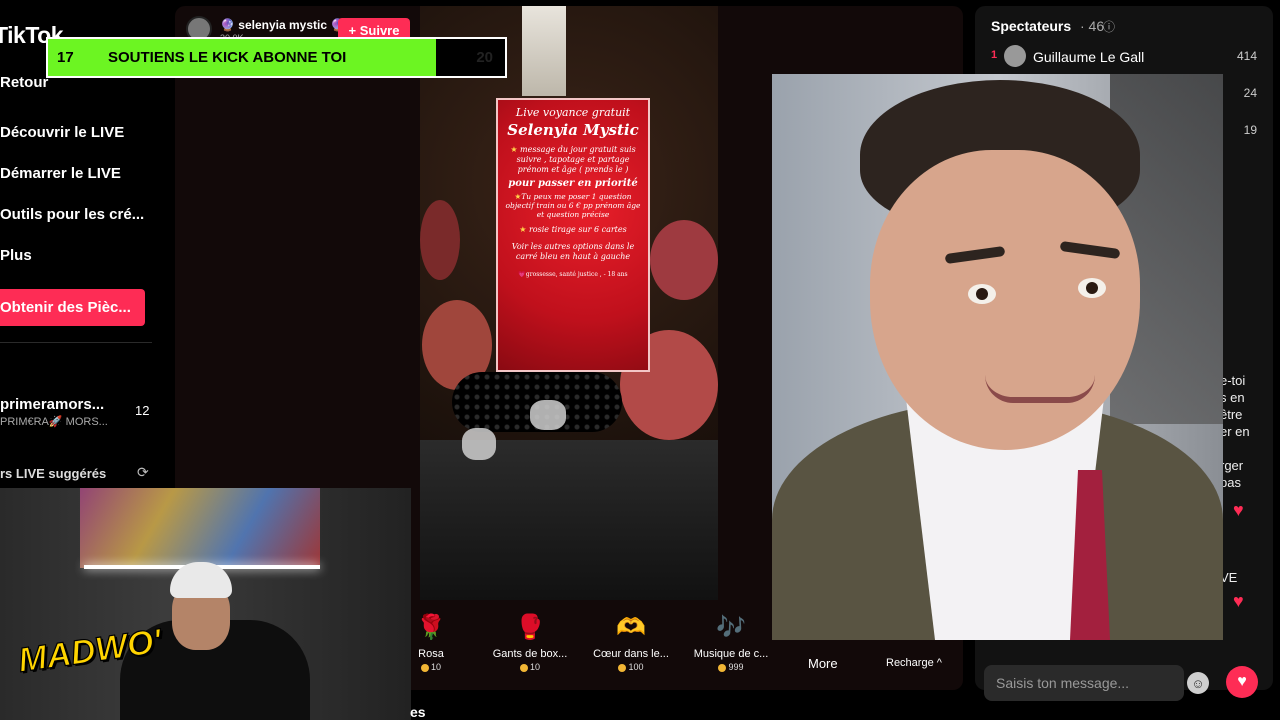 The image size is (1280, 720). Describe the element at coordinates (60, 173) in the screenshot. I see `nav-start-live: Démarrer le LIVE` at that location.